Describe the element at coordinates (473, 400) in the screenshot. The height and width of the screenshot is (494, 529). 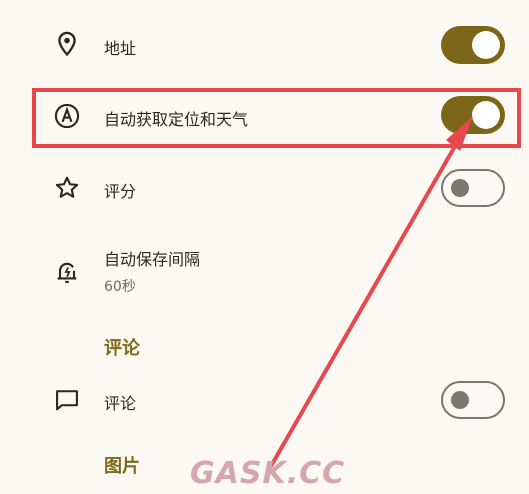
I see `comments-toggle` at that location.